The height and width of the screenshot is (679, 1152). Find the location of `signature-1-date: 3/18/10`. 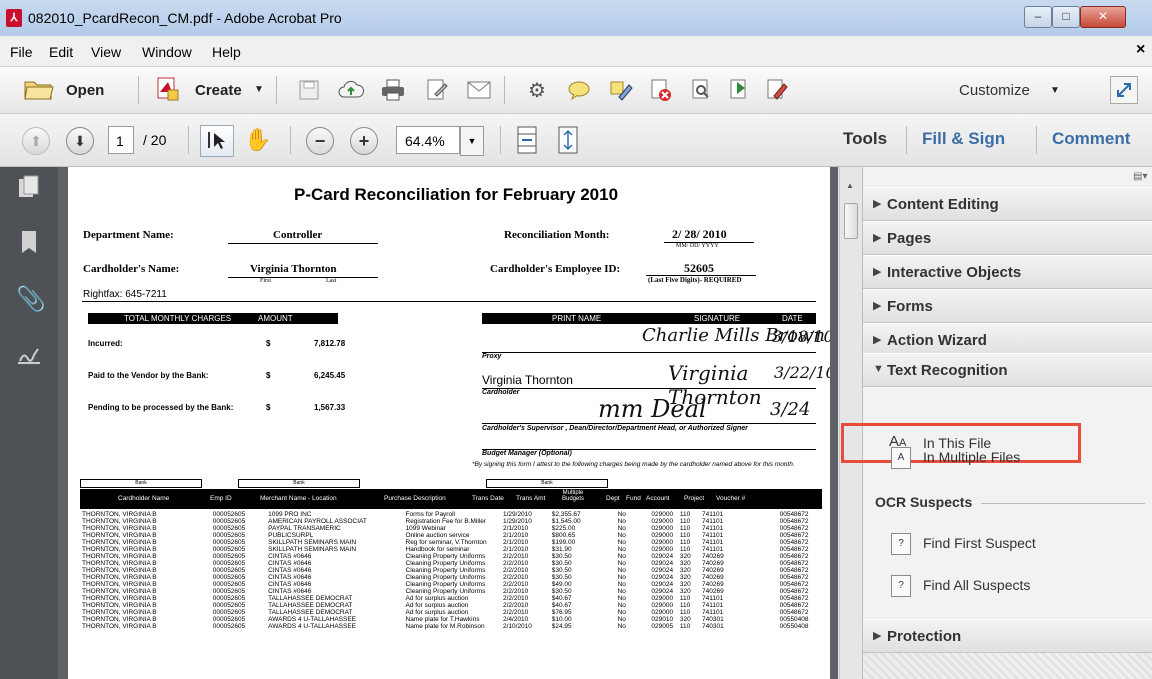

signature-1-date: 3/18/10 is located at coordinates (801, 336).